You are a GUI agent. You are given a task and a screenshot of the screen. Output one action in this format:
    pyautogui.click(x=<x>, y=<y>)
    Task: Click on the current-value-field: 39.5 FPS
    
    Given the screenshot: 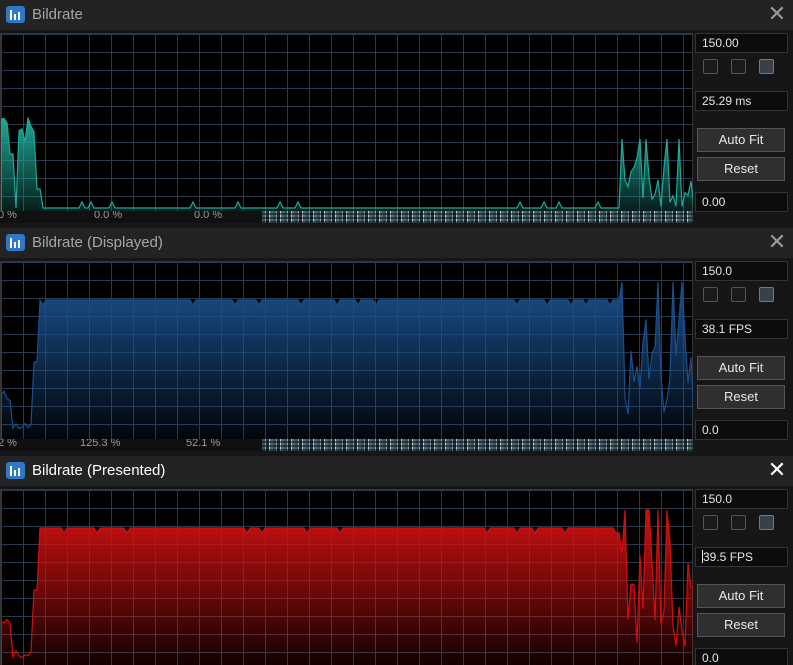 What is the action you would take?
    pyautogui.click(x=741, y=557)
    